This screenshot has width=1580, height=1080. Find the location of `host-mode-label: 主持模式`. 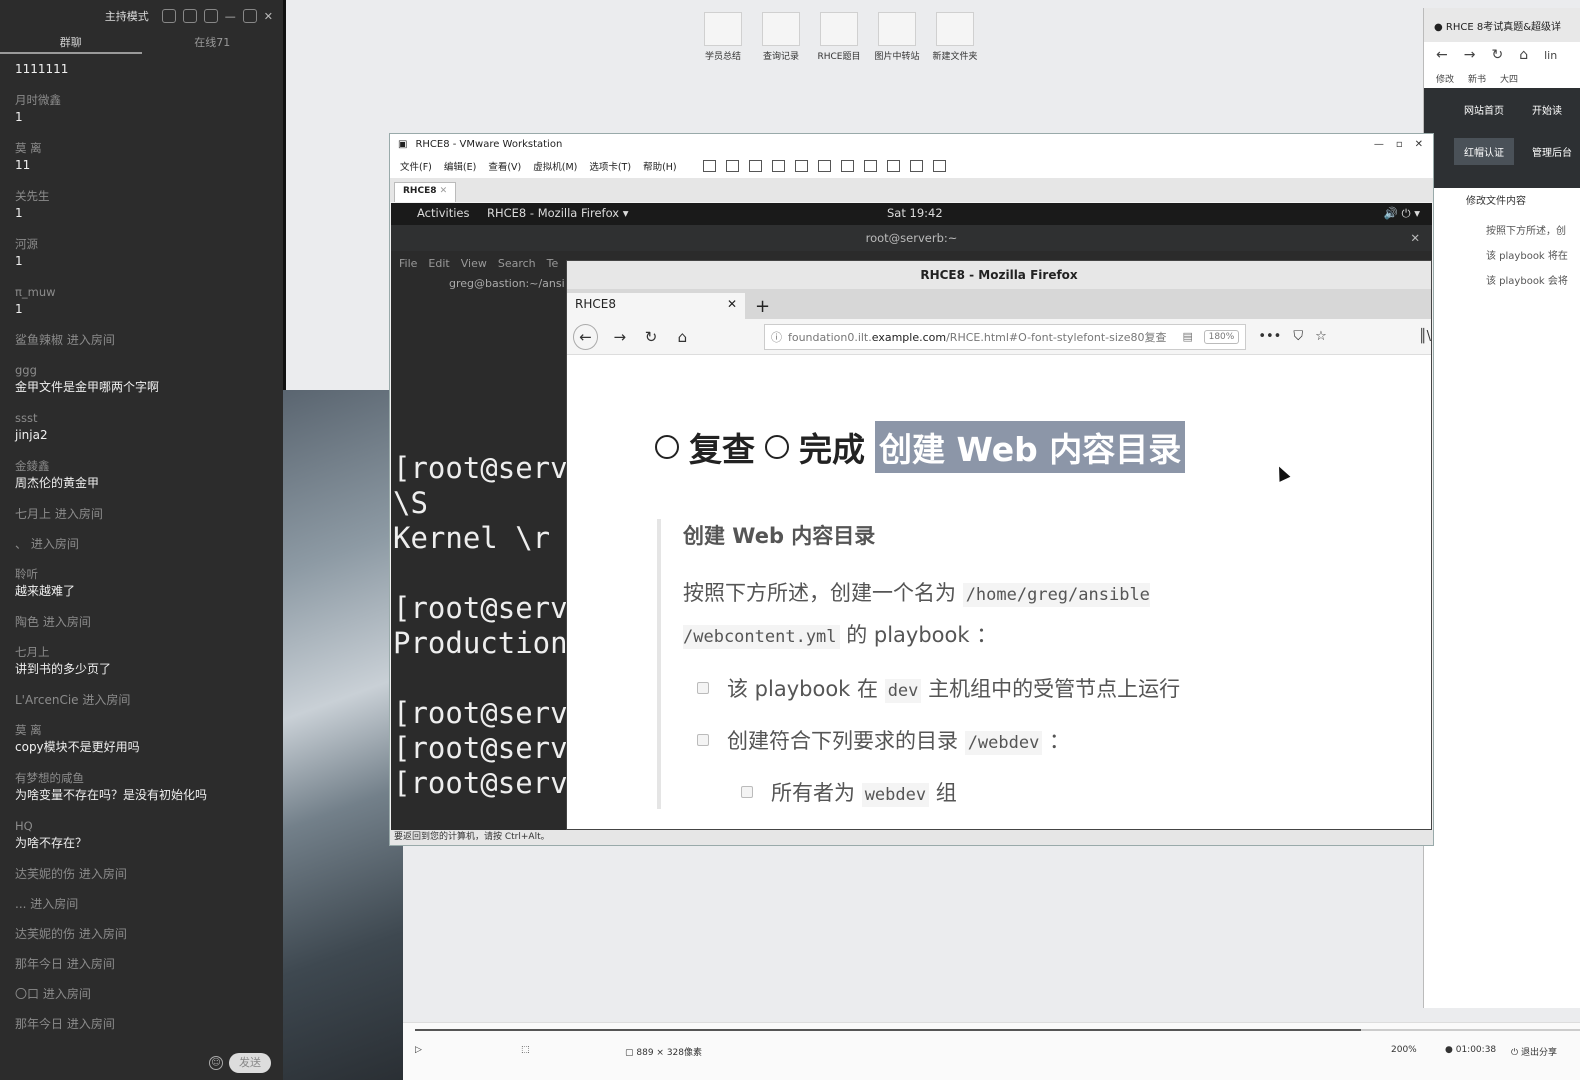

host-mode-label: 主持模式 is located at coordinates (127, 16).